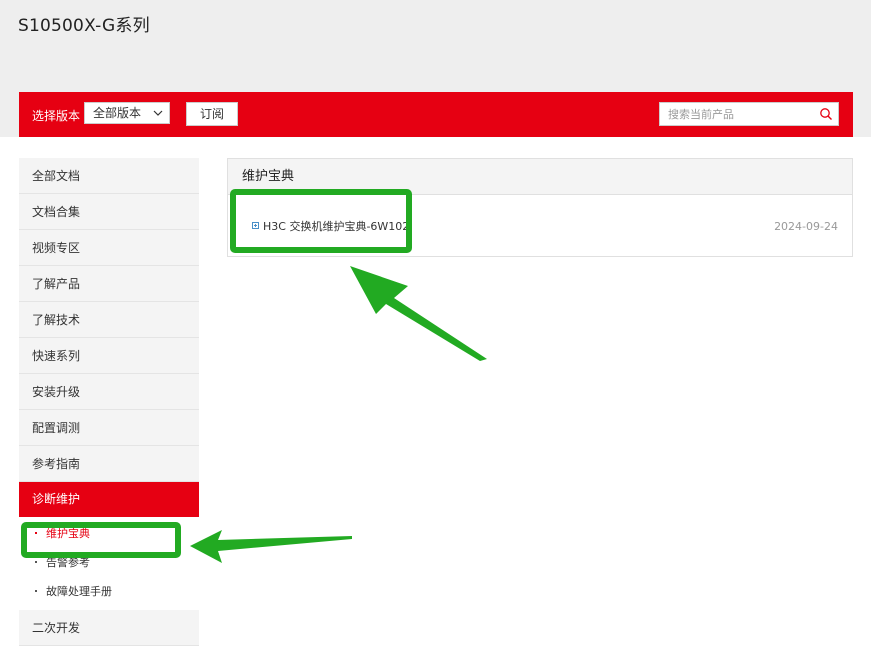 This screenshot has height=648, width=871. I want to click on version-select: 全部版本, so click(127, 113).